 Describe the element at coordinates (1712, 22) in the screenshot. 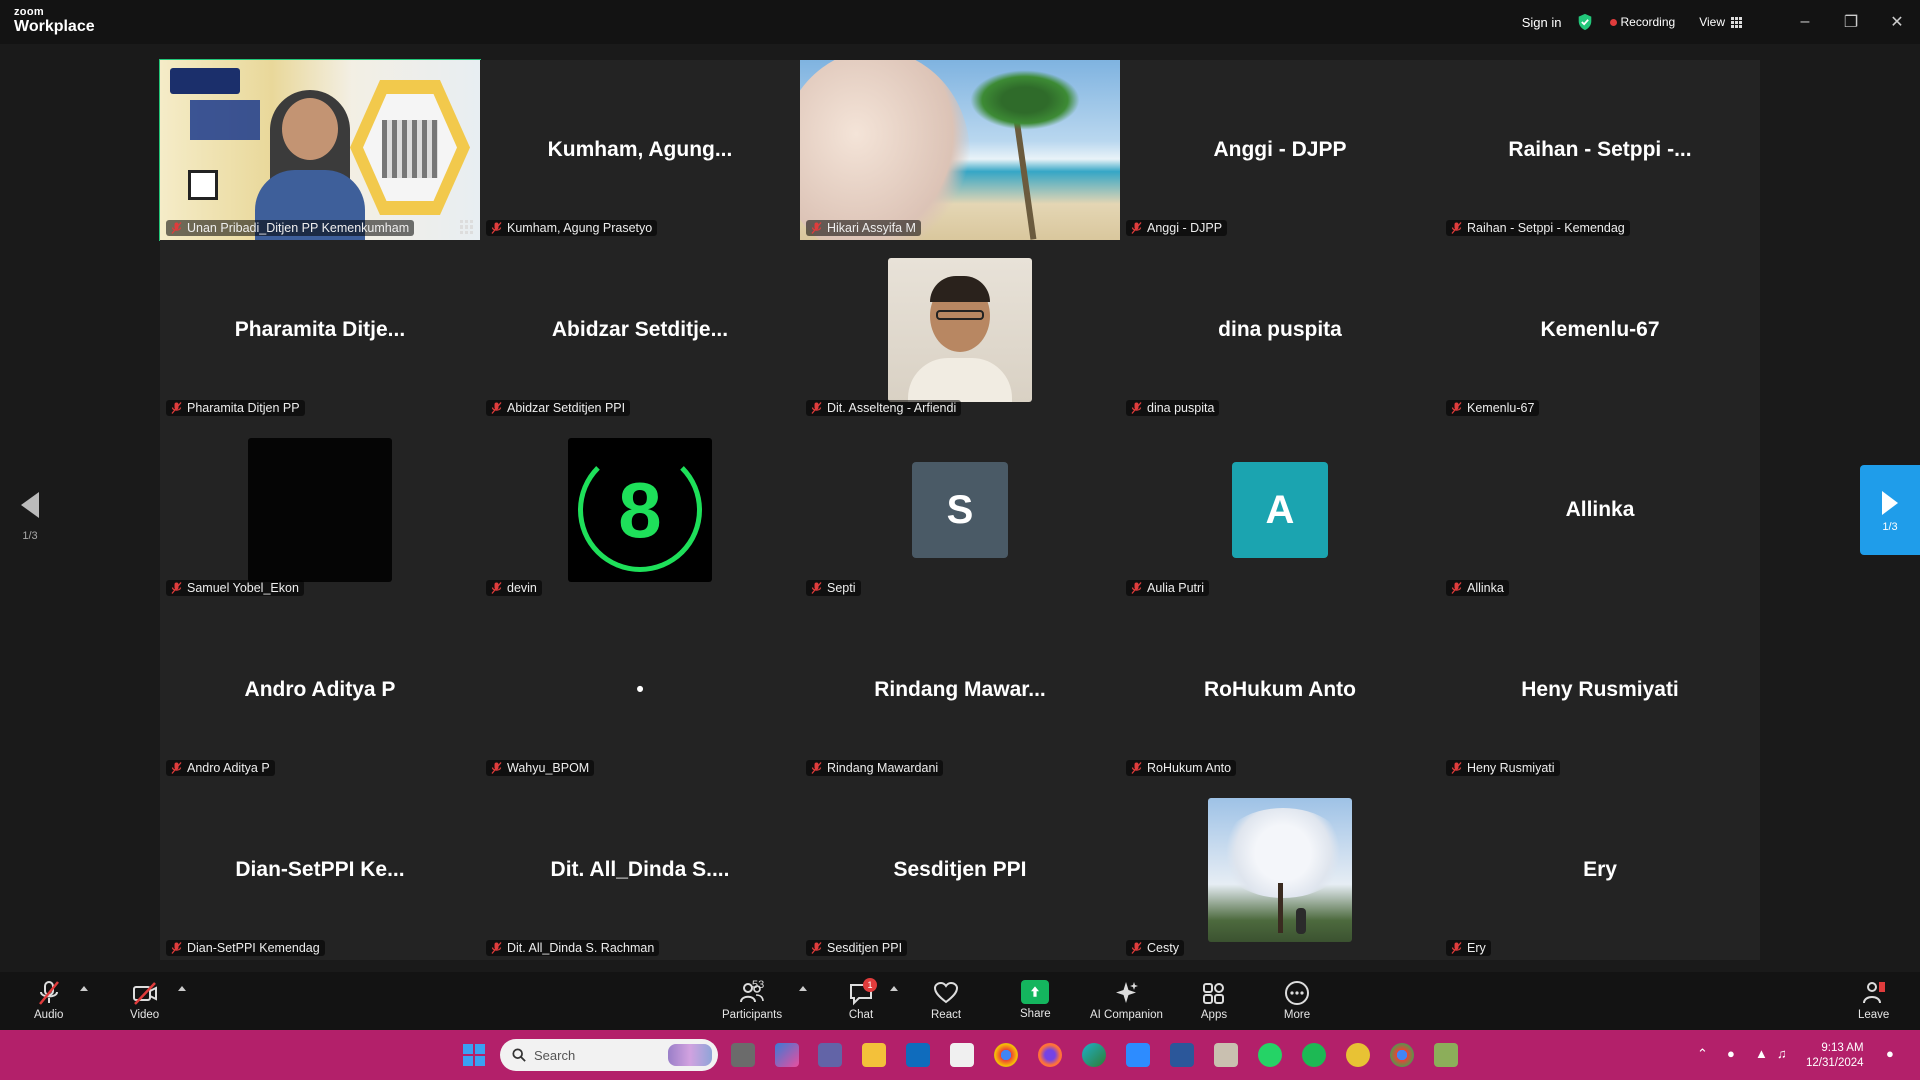

I see `view-label: View` at that location.